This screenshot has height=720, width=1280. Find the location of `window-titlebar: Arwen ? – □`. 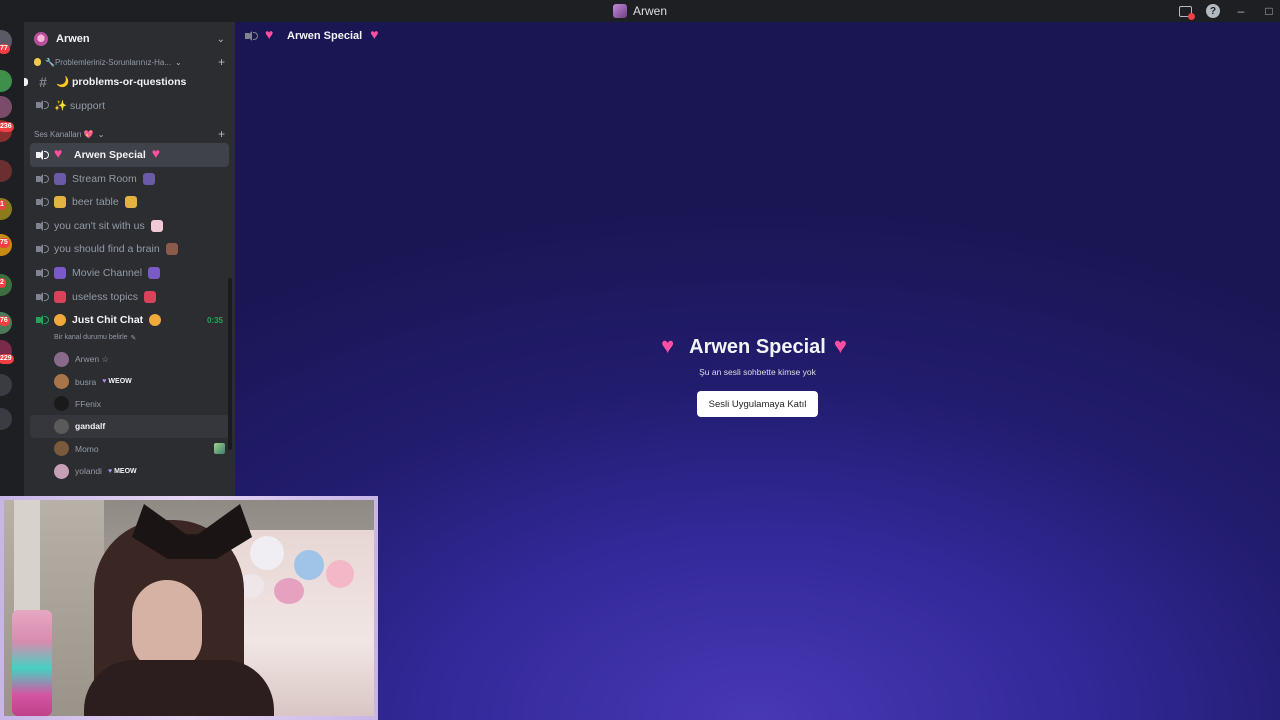

window-titlebar: Arwen ? – □ is located at coordinates (640, 11).